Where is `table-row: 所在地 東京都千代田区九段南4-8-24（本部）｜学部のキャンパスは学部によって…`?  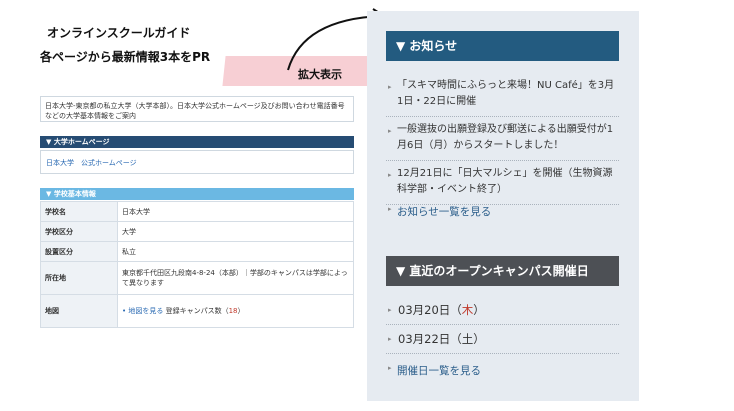
table-row: 所在地 東京都千代田区九段南4-8-24（本部）｜学部のキャンパスは学部によって… is located at coordinates (197, 278).